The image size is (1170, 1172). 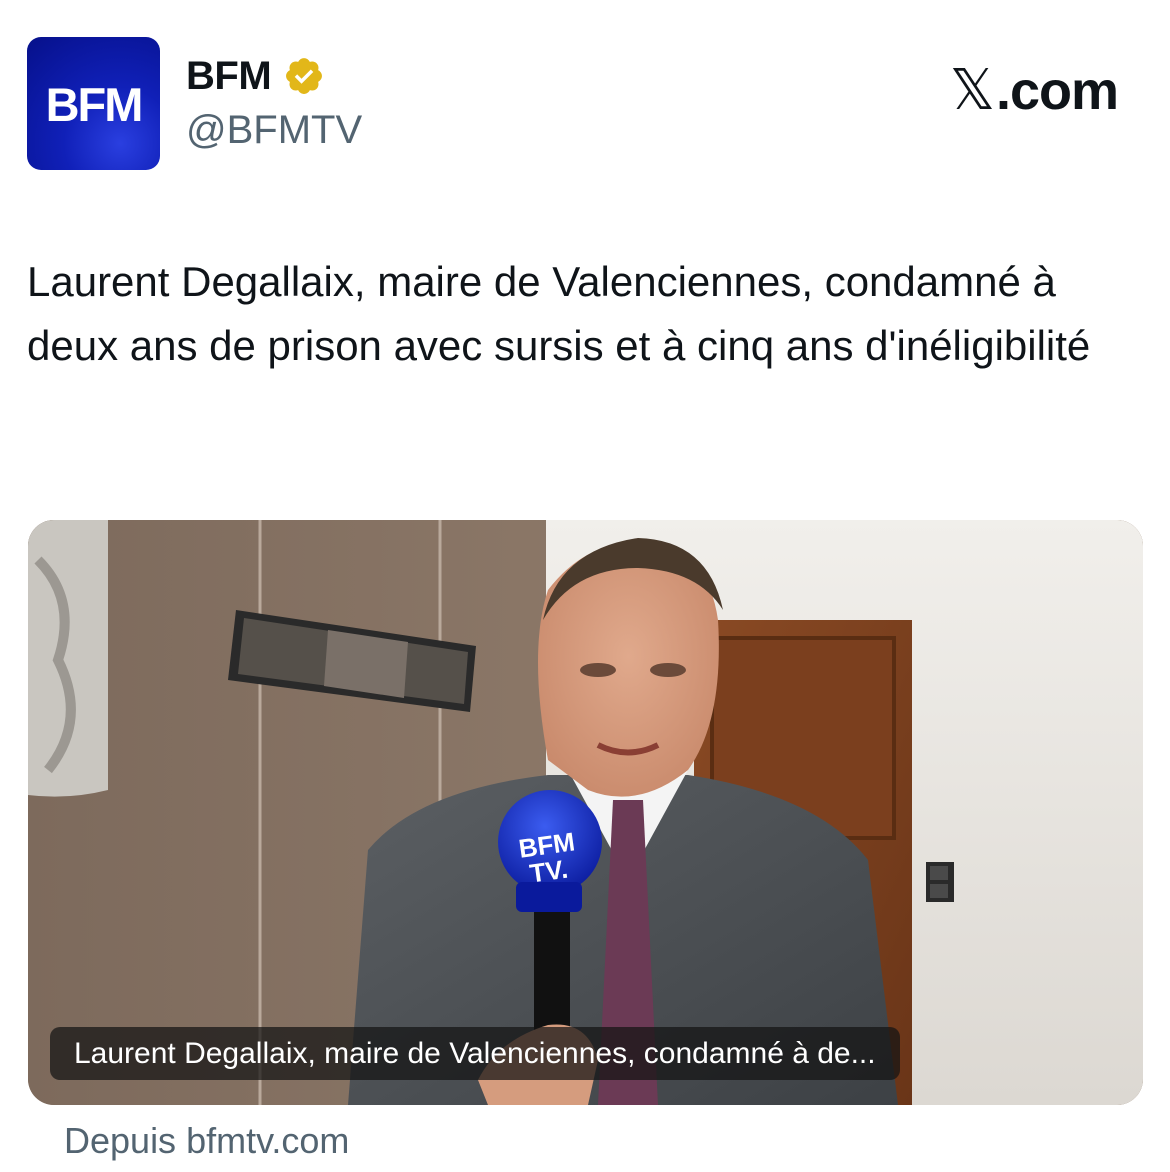 I want to click on avatar-logo-text: BFM, so click(x=94, y=104).